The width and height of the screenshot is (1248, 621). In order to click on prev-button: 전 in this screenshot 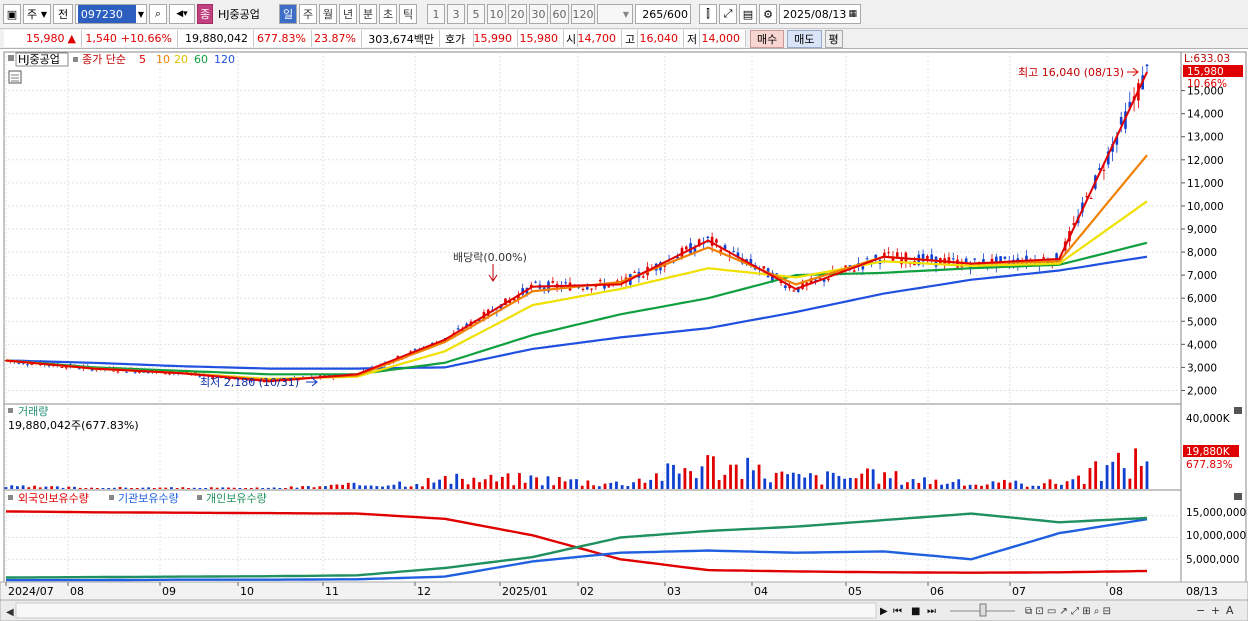, I will do `click(63, 14)`.